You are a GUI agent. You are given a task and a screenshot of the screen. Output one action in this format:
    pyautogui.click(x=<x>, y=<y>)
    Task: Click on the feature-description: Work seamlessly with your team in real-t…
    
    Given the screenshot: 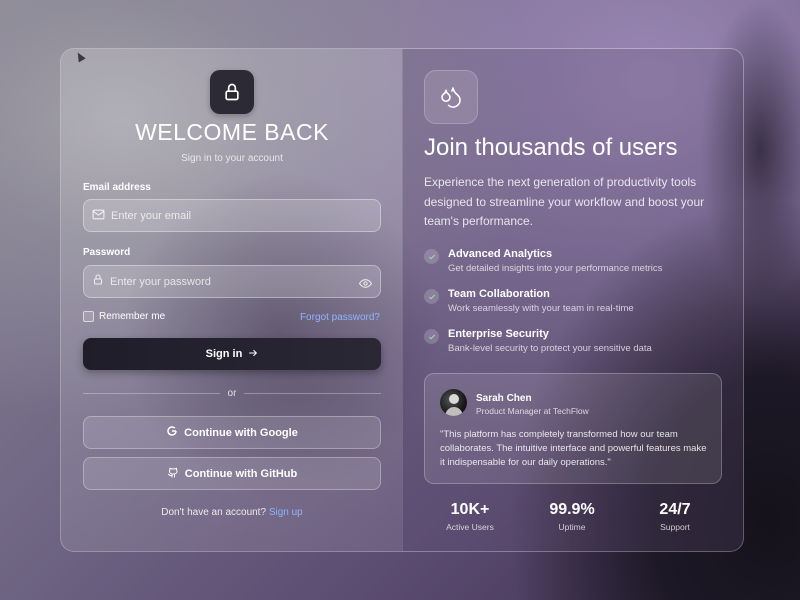 What is the action you would take?
    pyautogui.click(x=541, y=308)
    